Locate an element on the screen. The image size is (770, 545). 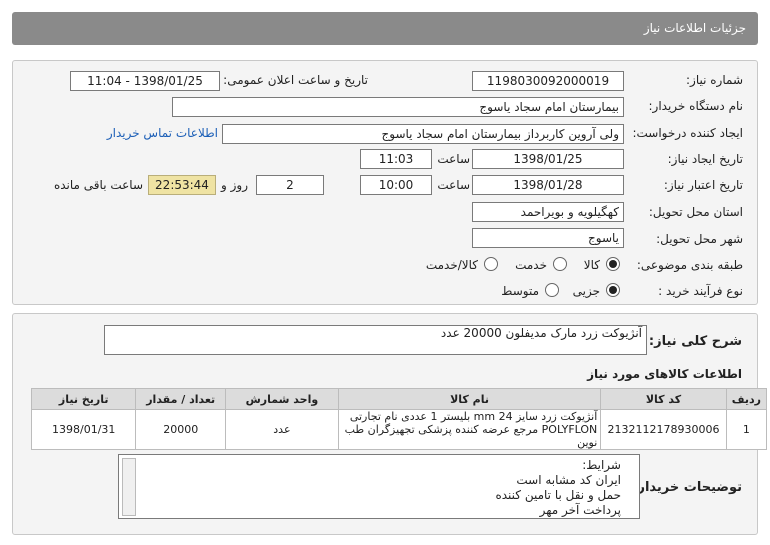
category-goods-label: کالا is located at coordinates (591, 265).